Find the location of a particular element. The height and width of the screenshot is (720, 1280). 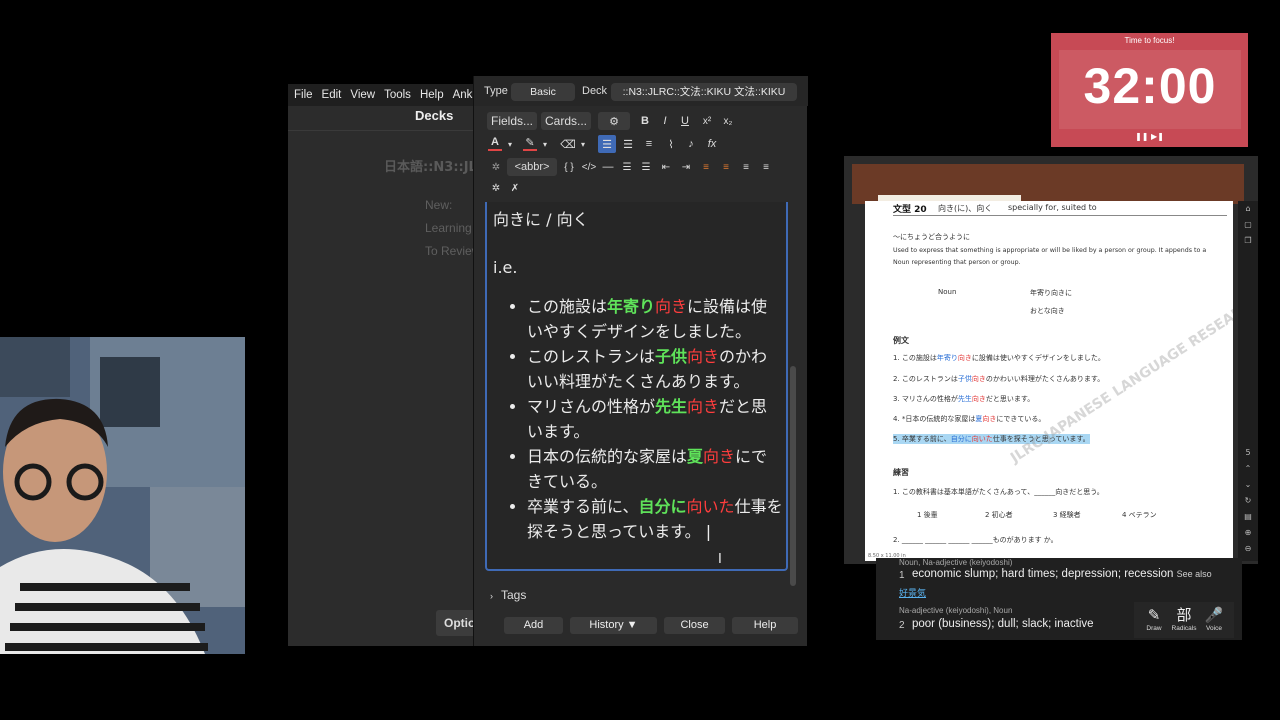

editor-scrollbar is located at coordinates (793, 476).